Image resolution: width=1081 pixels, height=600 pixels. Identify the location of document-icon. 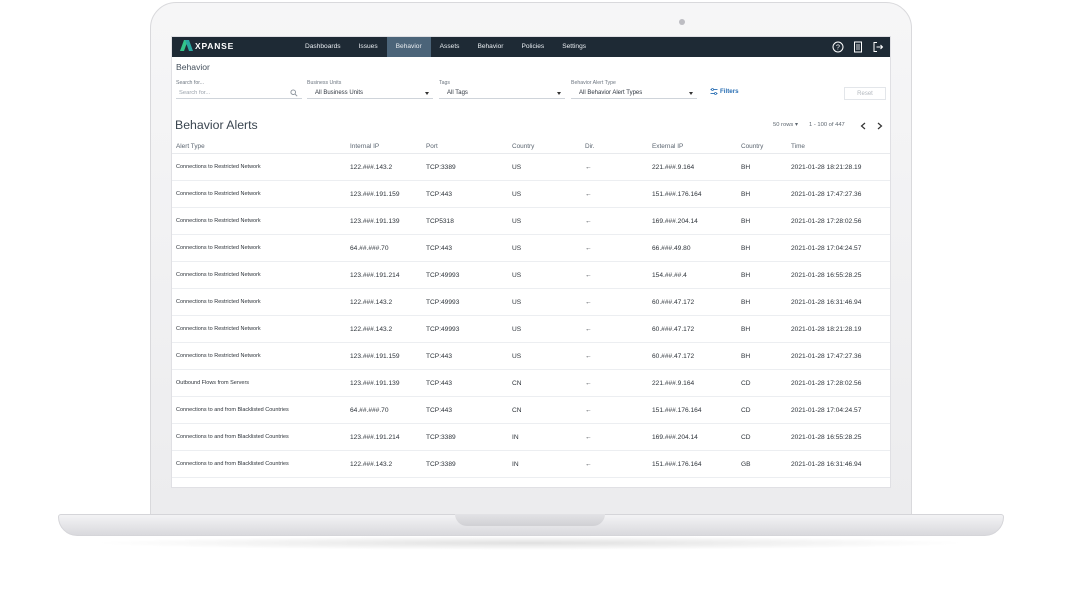
(857, 46).